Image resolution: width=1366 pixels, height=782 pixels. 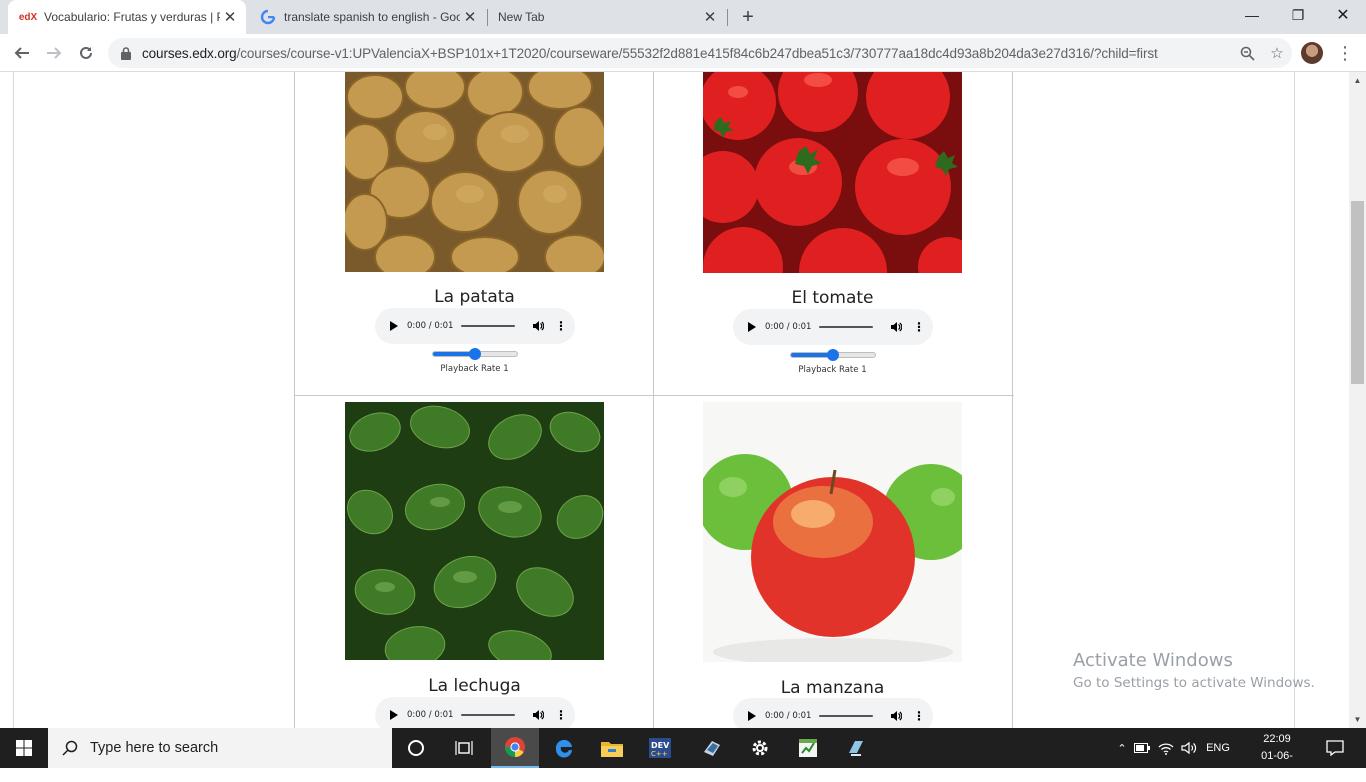 I want to click on profile-avatar, so click(x=1312, y=53).